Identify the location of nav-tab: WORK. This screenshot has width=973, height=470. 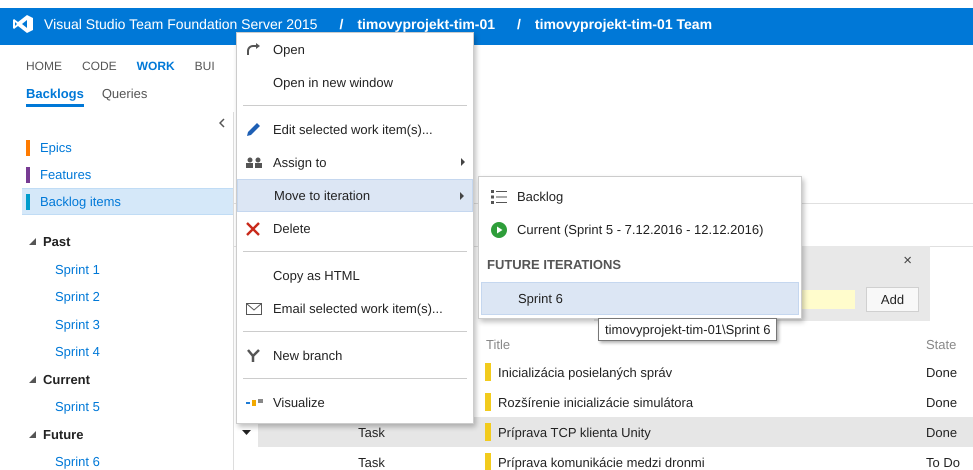
(155, 68).